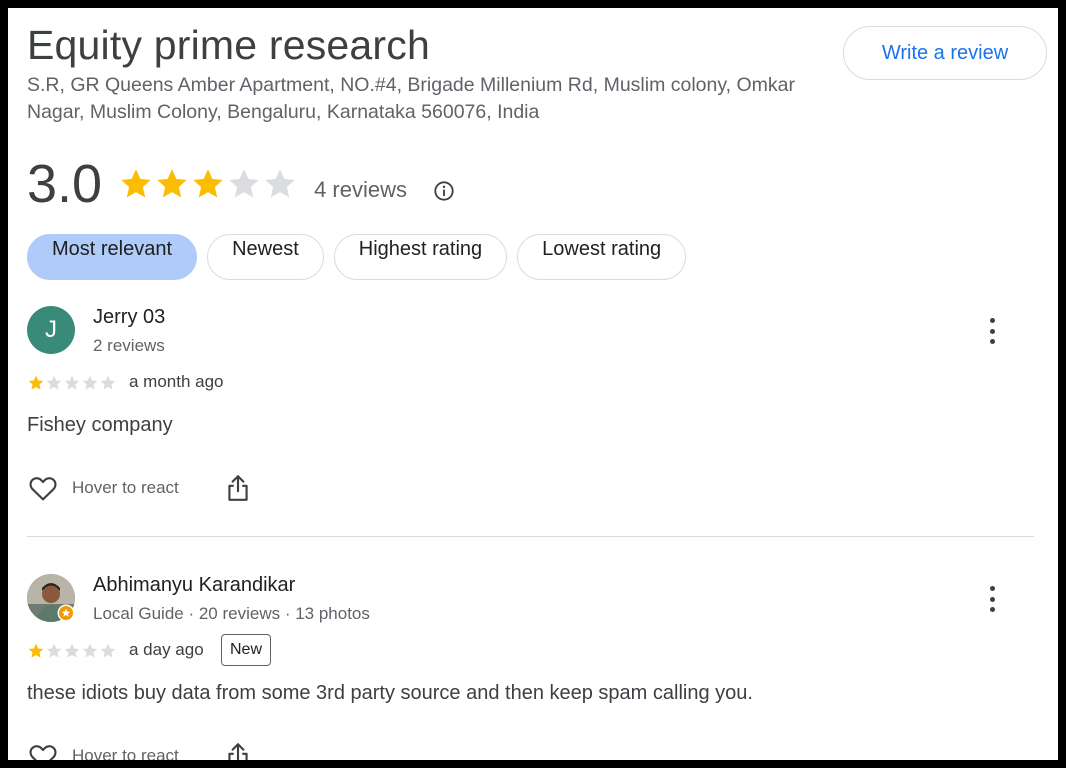 The width and height of the screenshot is (1066, 768). What do you see at coordinates (360, 189) in the screenshot?
I see `review-count: 4 reviews` at bounding box center [360, 189].